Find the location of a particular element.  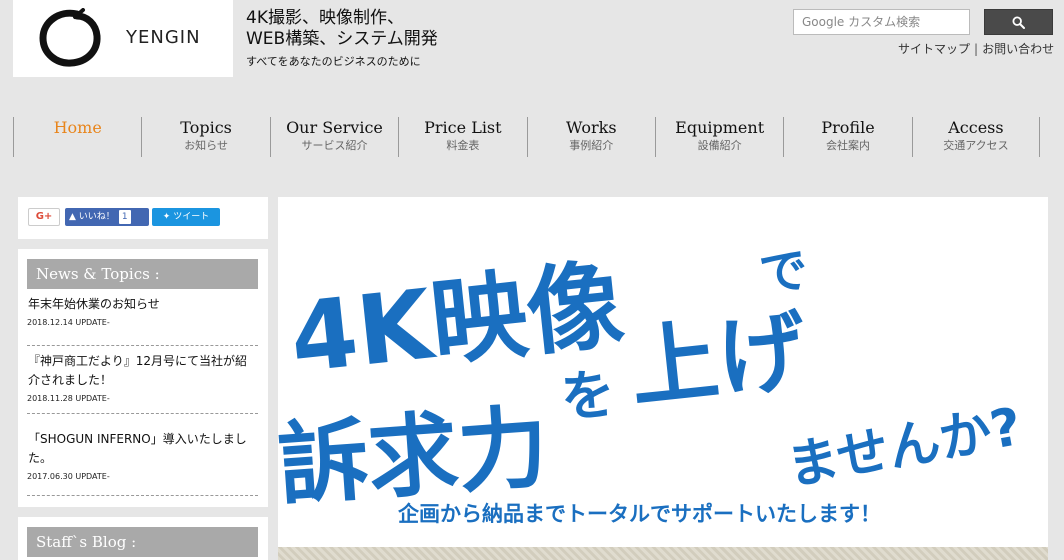

nav-item-sublabel: 設備紹介 is located at coordinates (719, 145).